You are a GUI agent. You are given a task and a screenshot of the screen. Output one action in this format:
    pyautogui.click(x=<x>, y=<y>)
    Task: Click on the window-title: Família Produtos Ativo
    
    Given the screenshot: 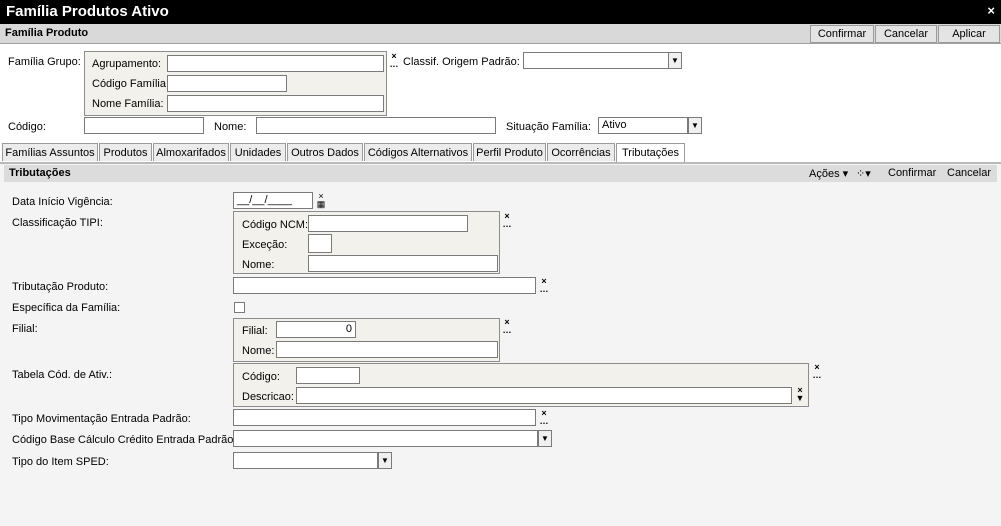 What is the action you would take?
    pyautogui.click(x=87, y=11)
    